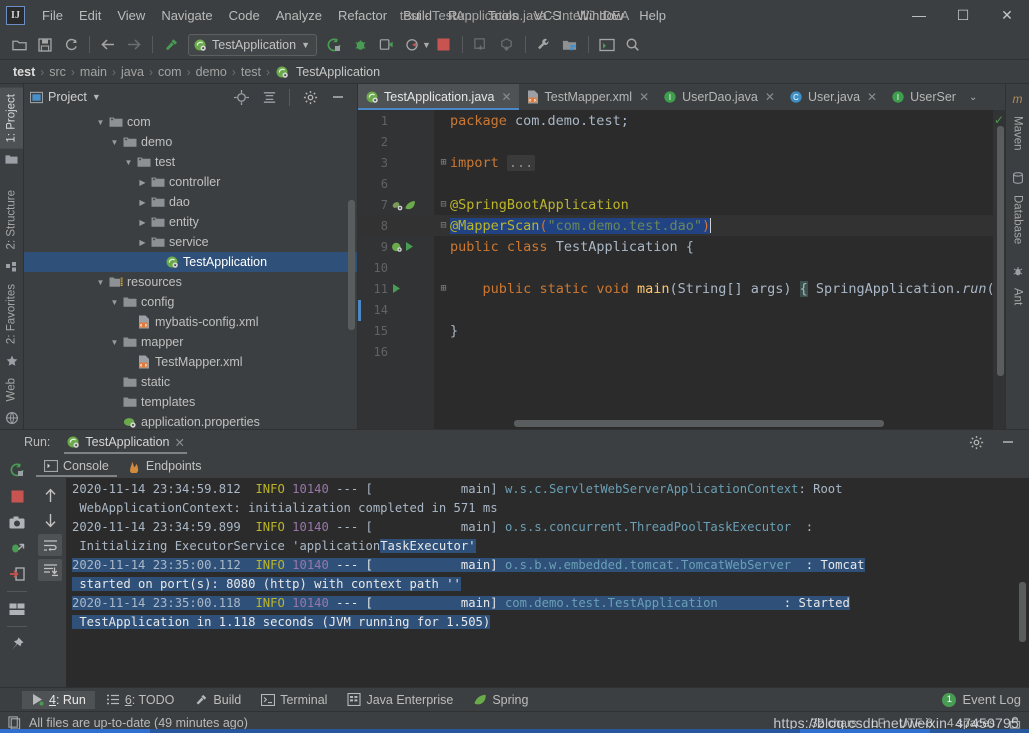 The height and width of the screenshot is (733, 1029). Describe the element at coordinates (24, 72) in the screenshot. I see `breadcrumb-item-test: test` at that location.